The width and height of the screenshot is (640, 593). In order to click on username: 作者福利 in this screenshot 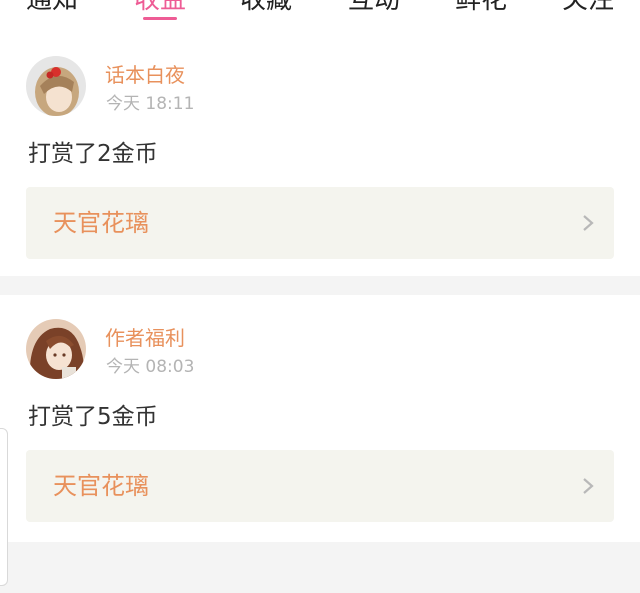, I will do `click(145, 338)`.